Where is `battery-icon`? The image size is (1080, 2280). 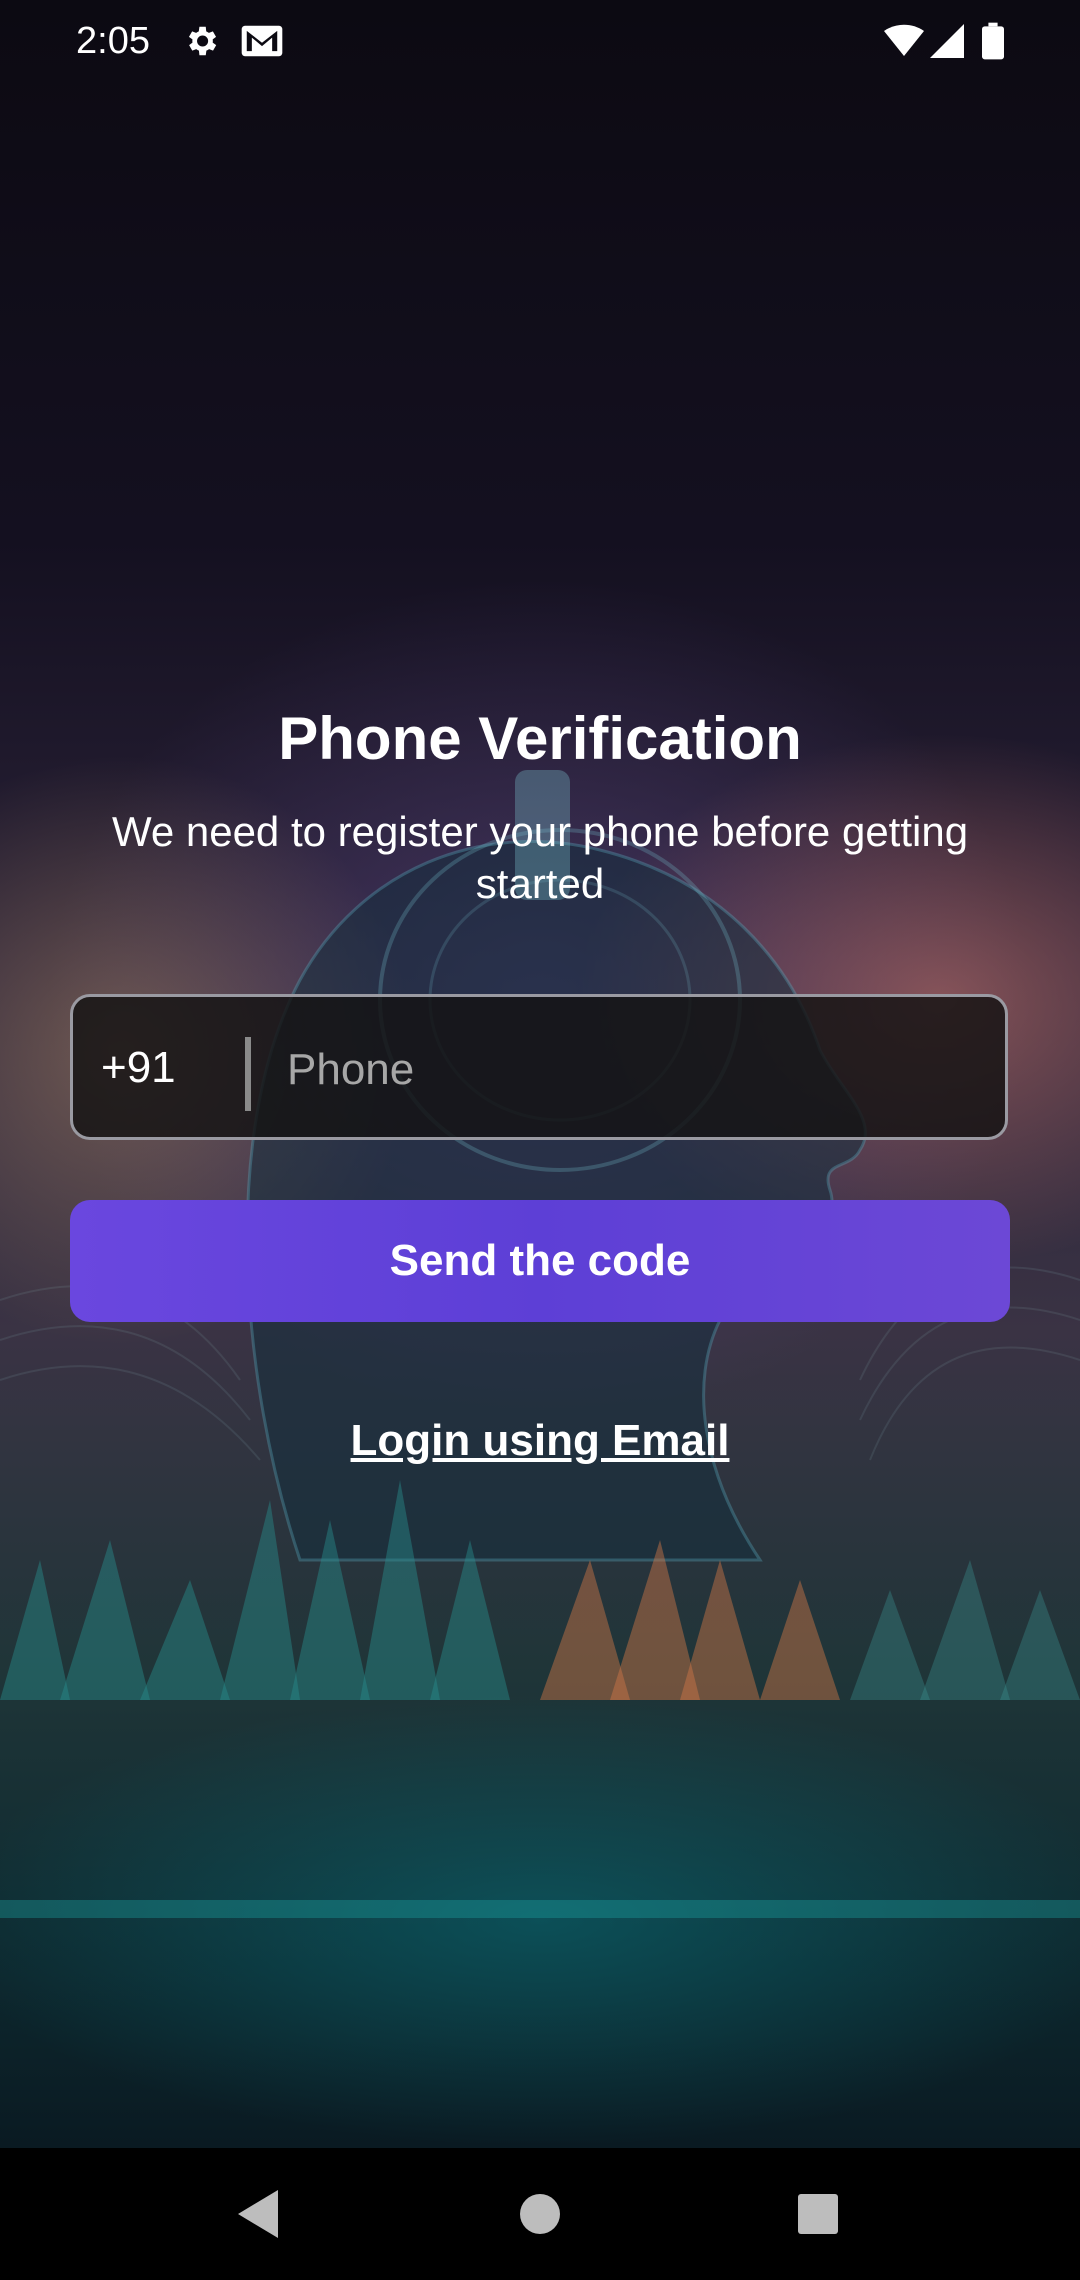
battery-icon is located at coordinates (993, 43).